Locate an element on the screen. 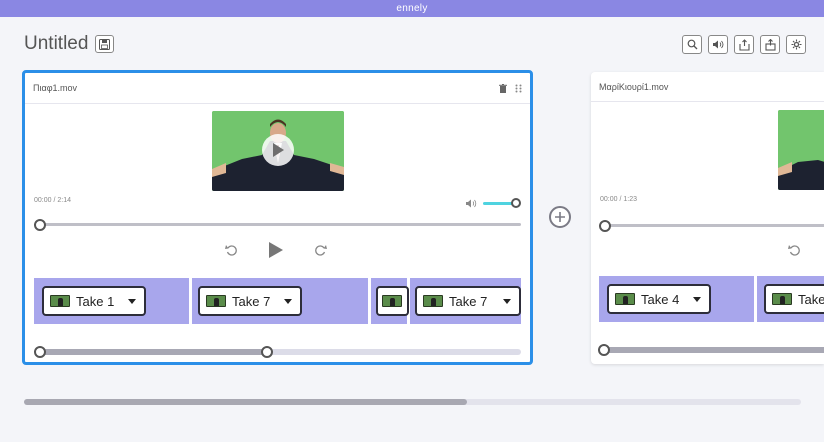  plus-icon is located at coordinates (560, 217).